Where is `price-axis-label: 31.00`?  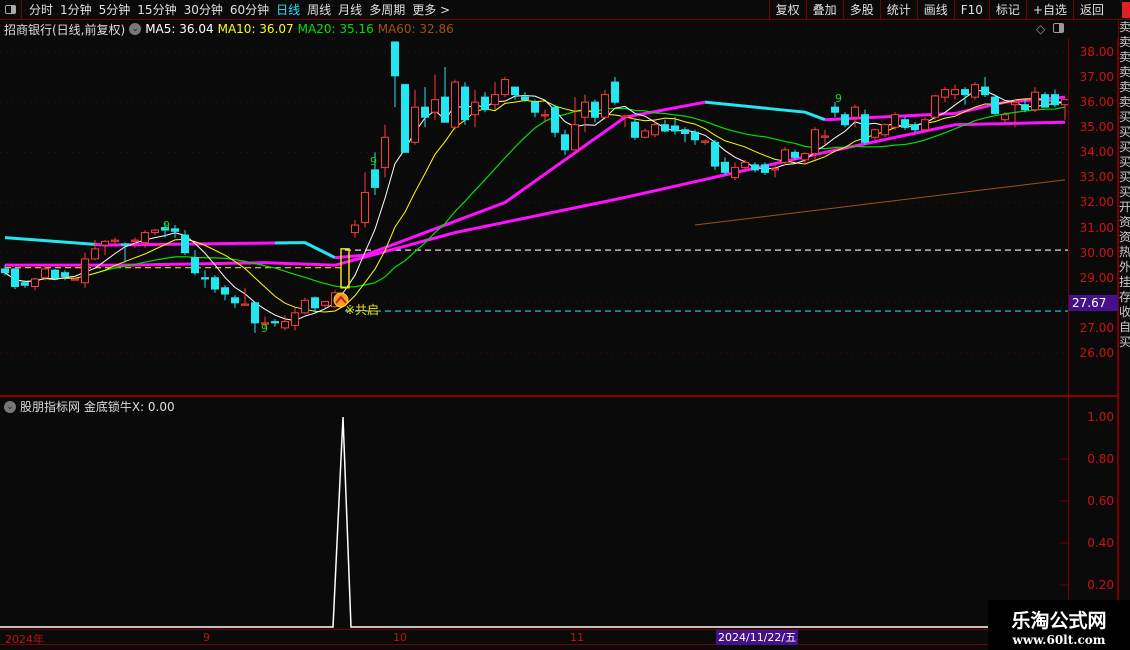 price-axis-label: 31.00 is located at coordinates (1096, 227).